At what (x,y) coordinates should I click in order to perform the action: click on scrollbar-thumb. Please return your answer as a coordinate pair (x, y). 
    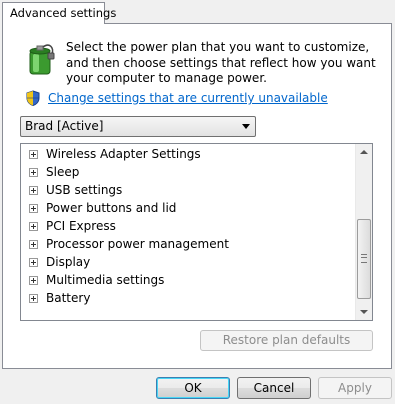
    Looking at the image, I should click on (364, 259).